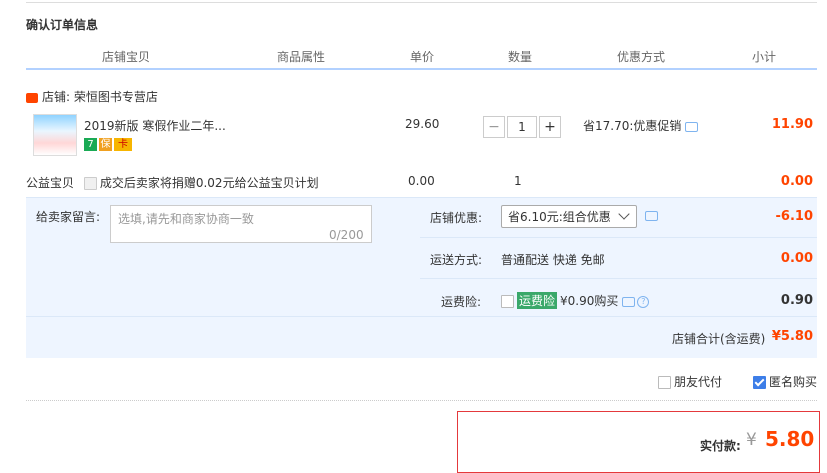 This screenshot has height=473, width=827. Describe the element at coordinates (68, 217) in the screenshot. I see `message-label: 给卖家留言:` at that location.